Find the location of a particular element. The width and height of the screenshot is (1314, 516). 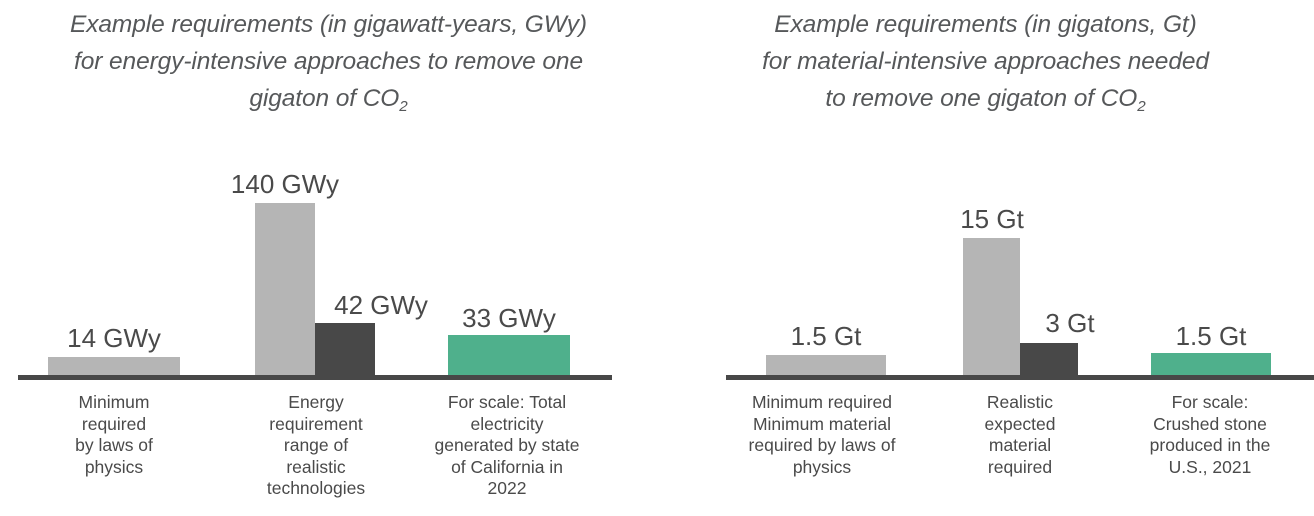

chart-title-line: to remove one gigaton of CO2 is located at coordinates (985, 100).